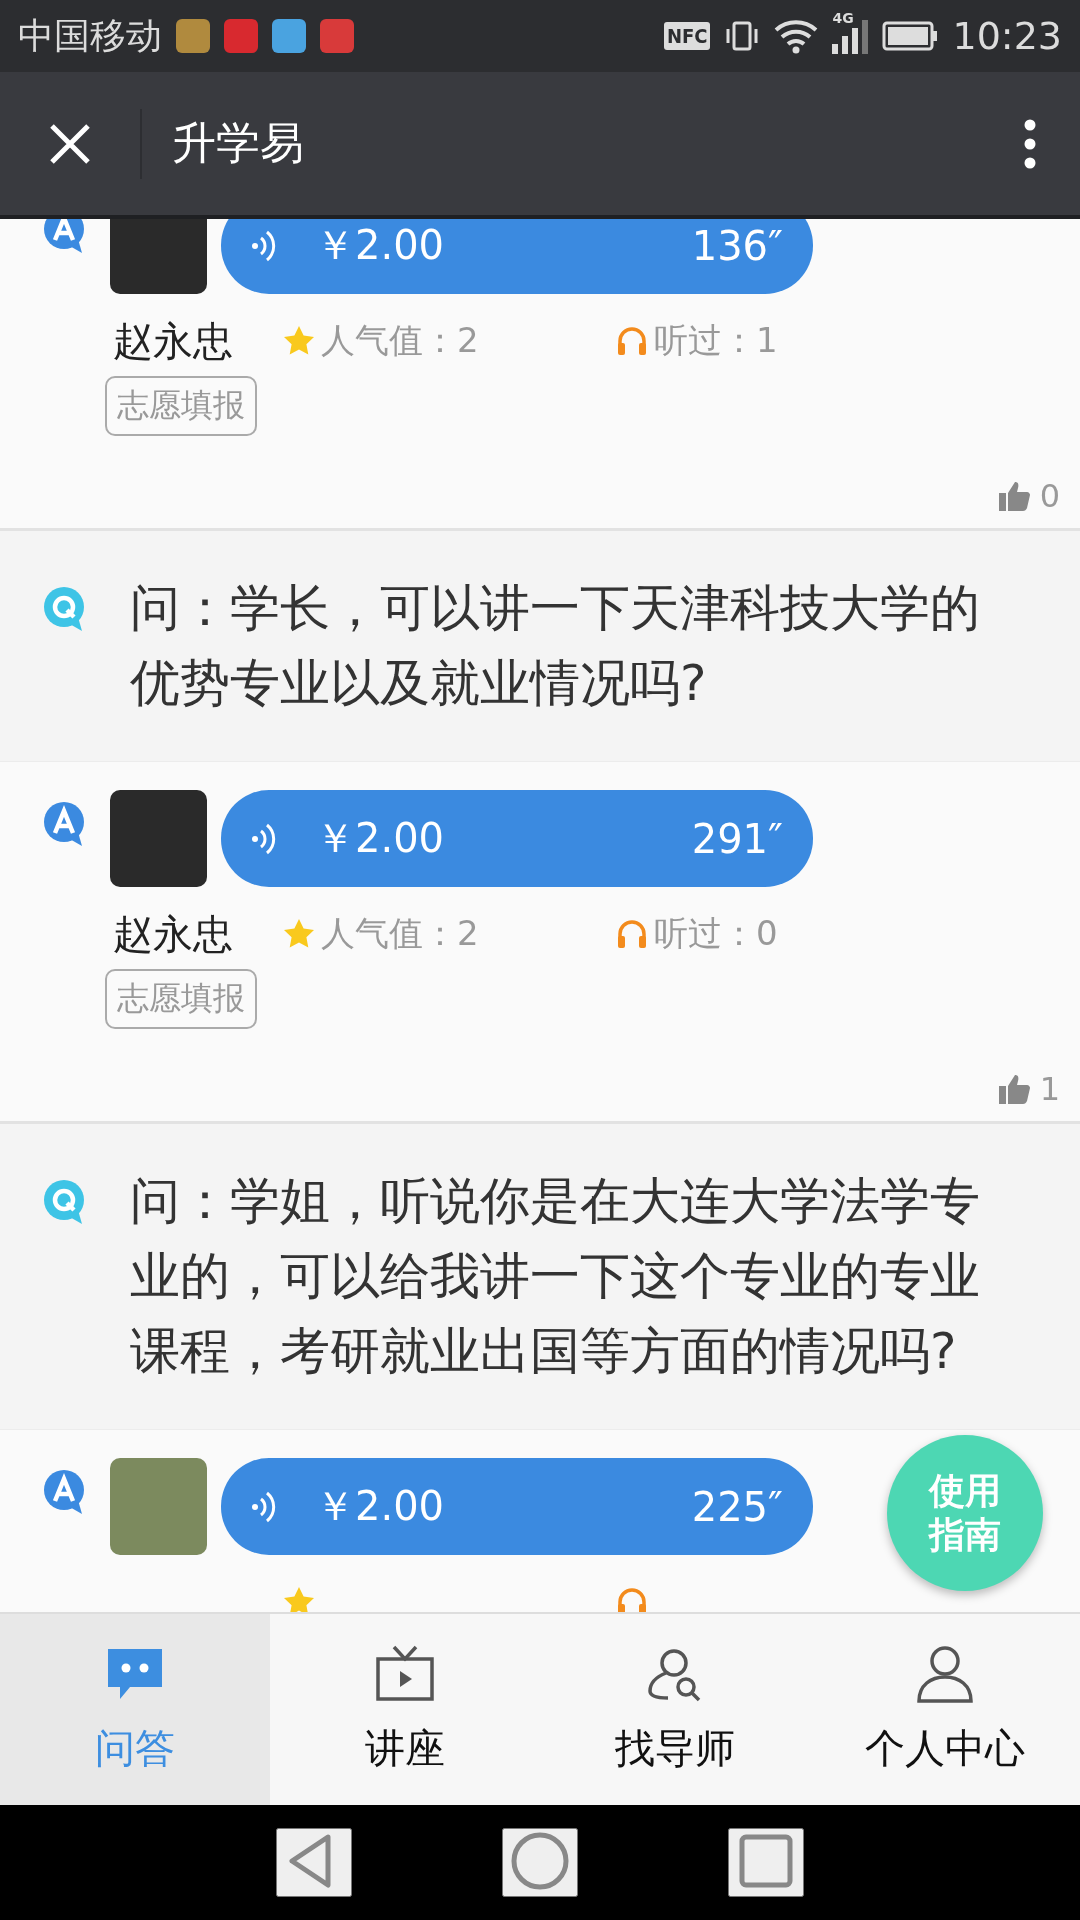  I want to click on tab: 问答, so click(135, 1709).